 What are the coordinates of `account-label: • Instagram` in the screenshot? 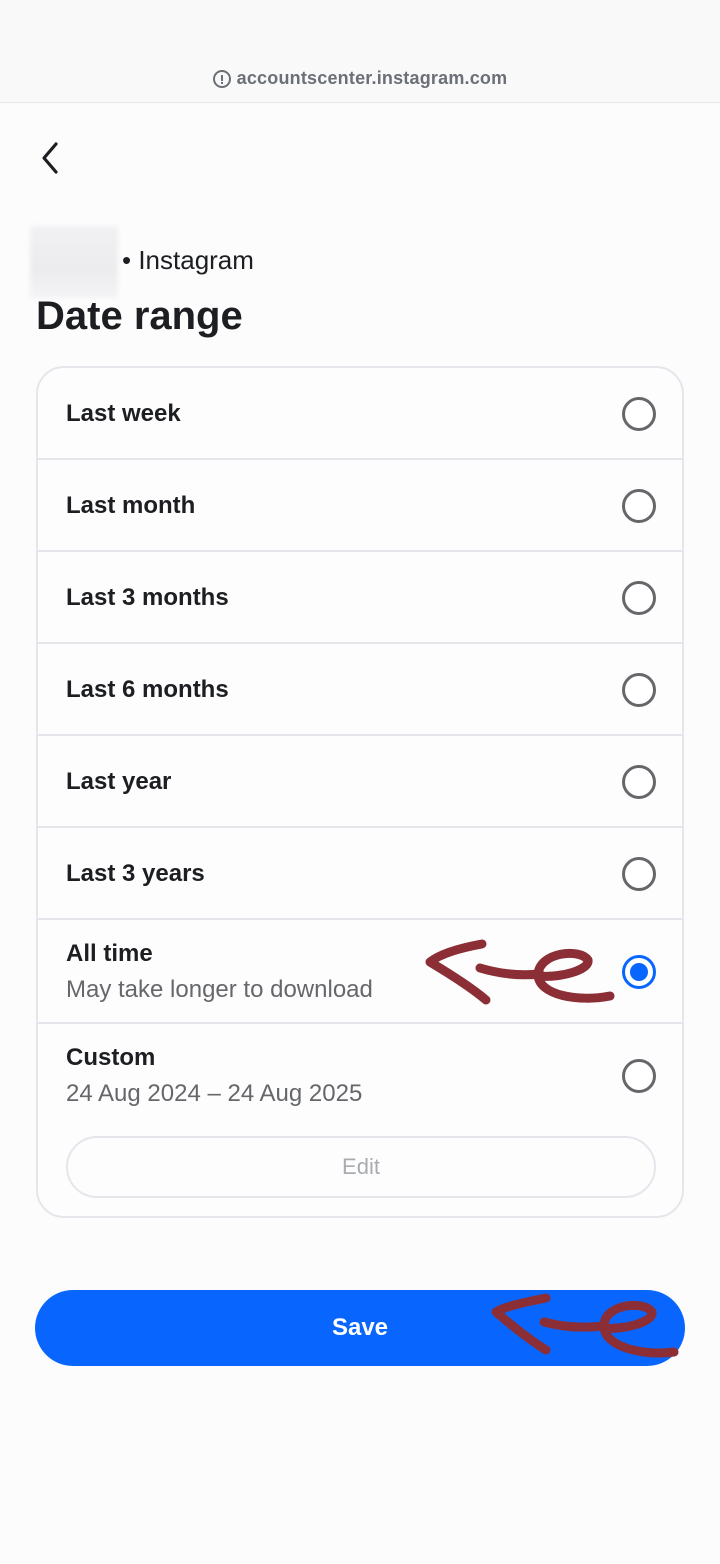 It's located at (188, 260).